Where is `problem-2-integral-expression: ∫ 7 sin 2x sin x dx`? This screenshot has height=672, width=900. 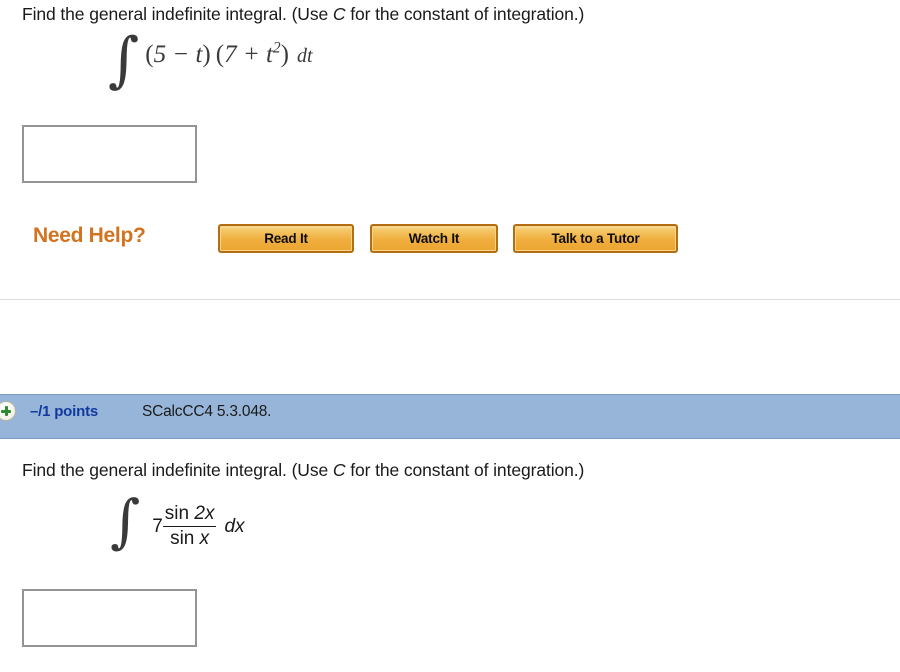
problem-2-integral-expression: ∫ 7 sin 2x sin x dx is located at coordinates (177, 520).